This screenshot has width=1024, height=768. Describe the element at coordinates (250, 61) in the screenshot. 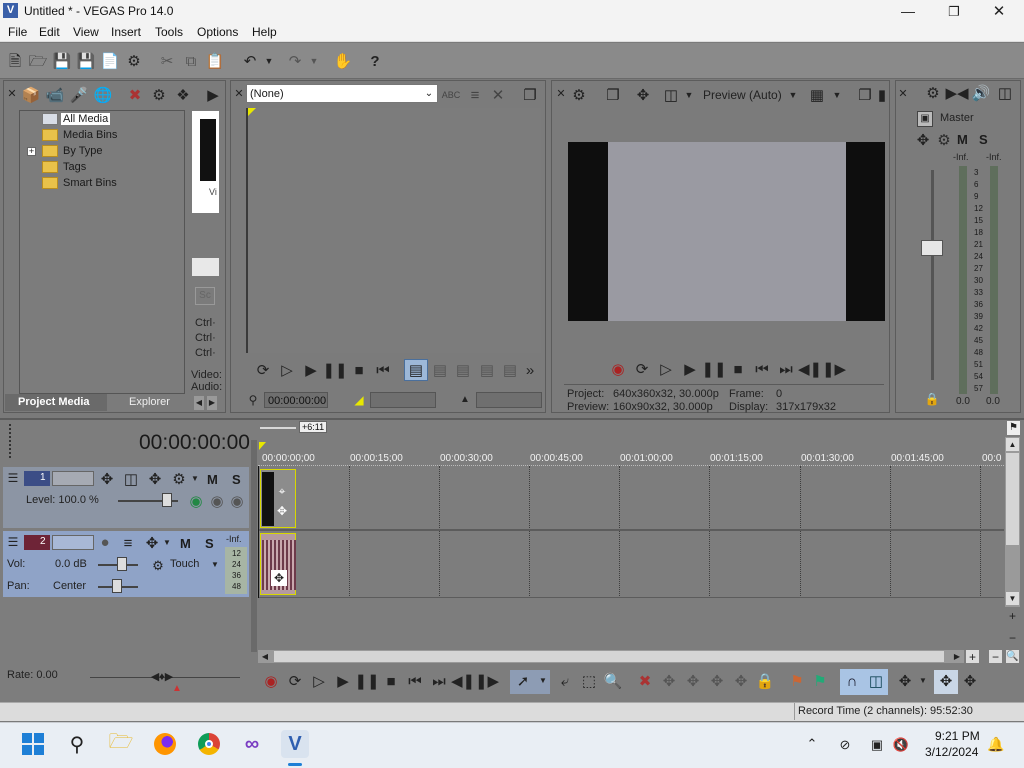

I see `undo-icon: ↶` at that location.